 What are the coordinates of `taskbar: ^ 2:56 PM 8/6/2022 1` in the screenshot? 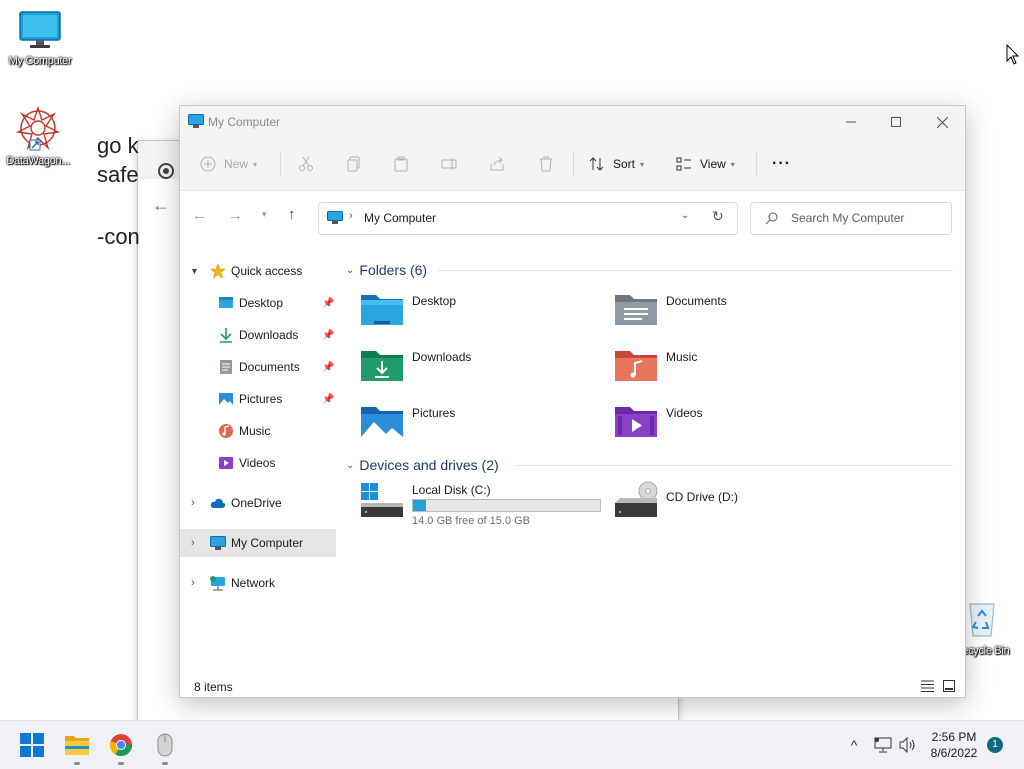 It's located at (512, 744).